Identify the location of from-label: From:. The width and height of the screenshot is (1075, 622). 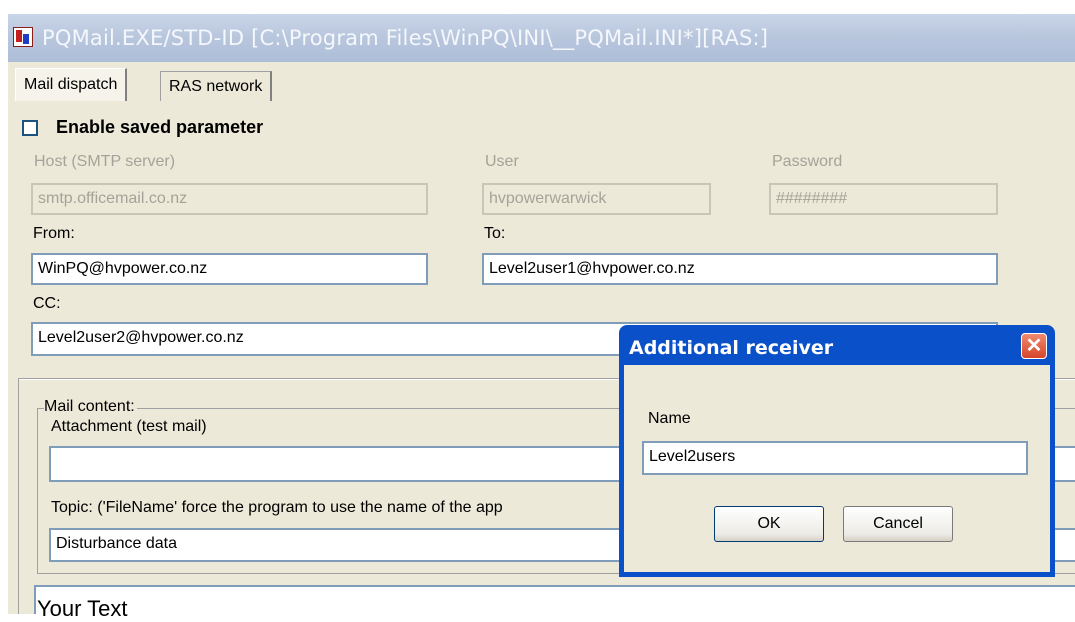
(54, 233).